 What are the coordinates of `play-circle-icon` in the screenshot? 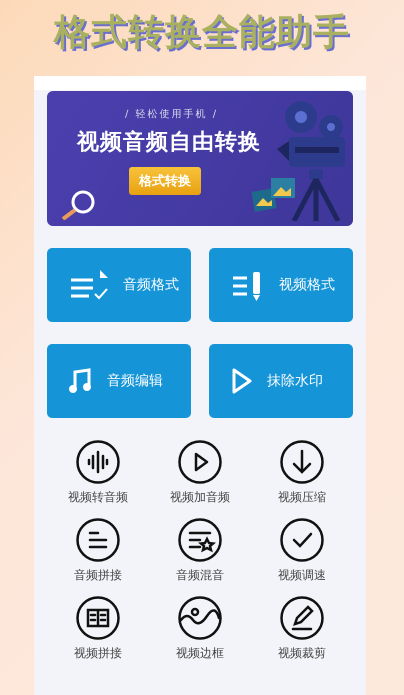 It's located at (200, 462).